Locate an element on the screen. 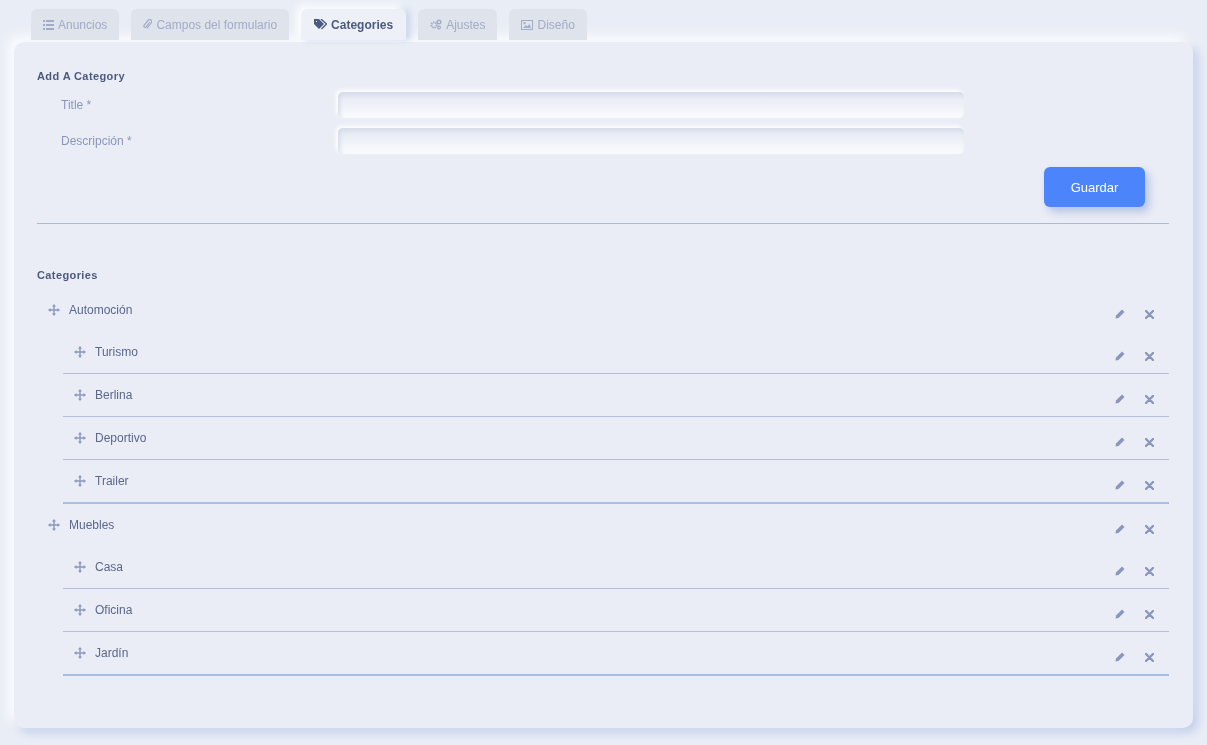 This screenshot has height=745, width=1207. field-label: Descripción * is located at coordinates (96, 141).